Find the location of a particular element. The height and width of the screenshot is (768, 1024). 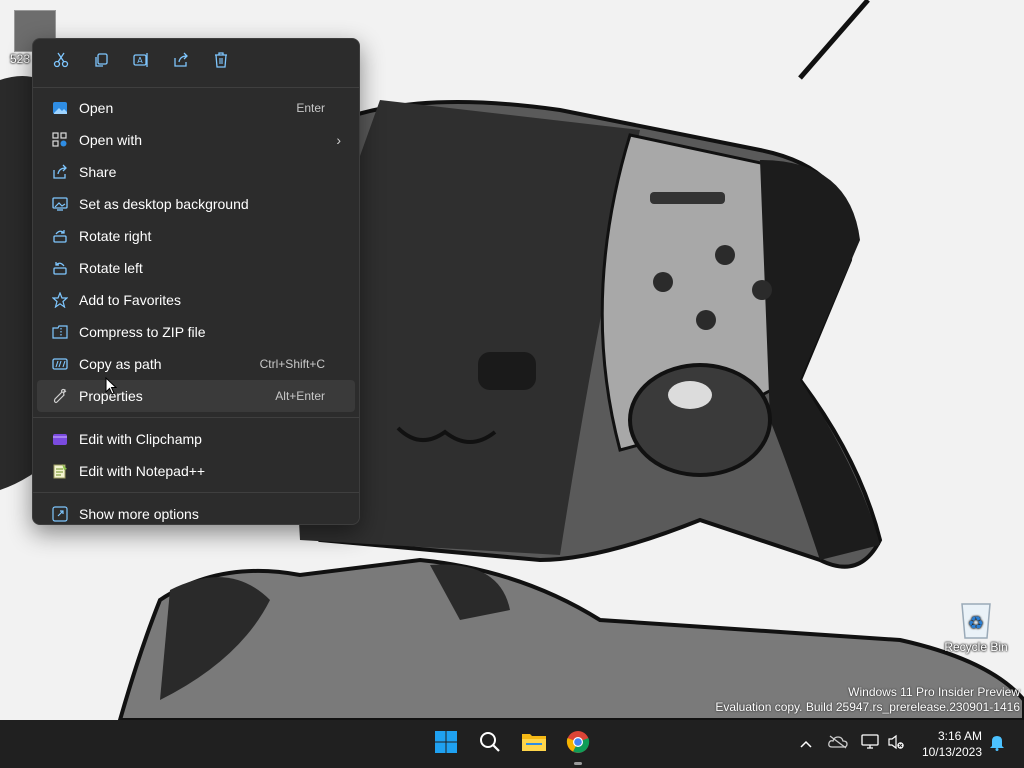

menu-item-label: Rotate left is located at coordinates (111, 268).